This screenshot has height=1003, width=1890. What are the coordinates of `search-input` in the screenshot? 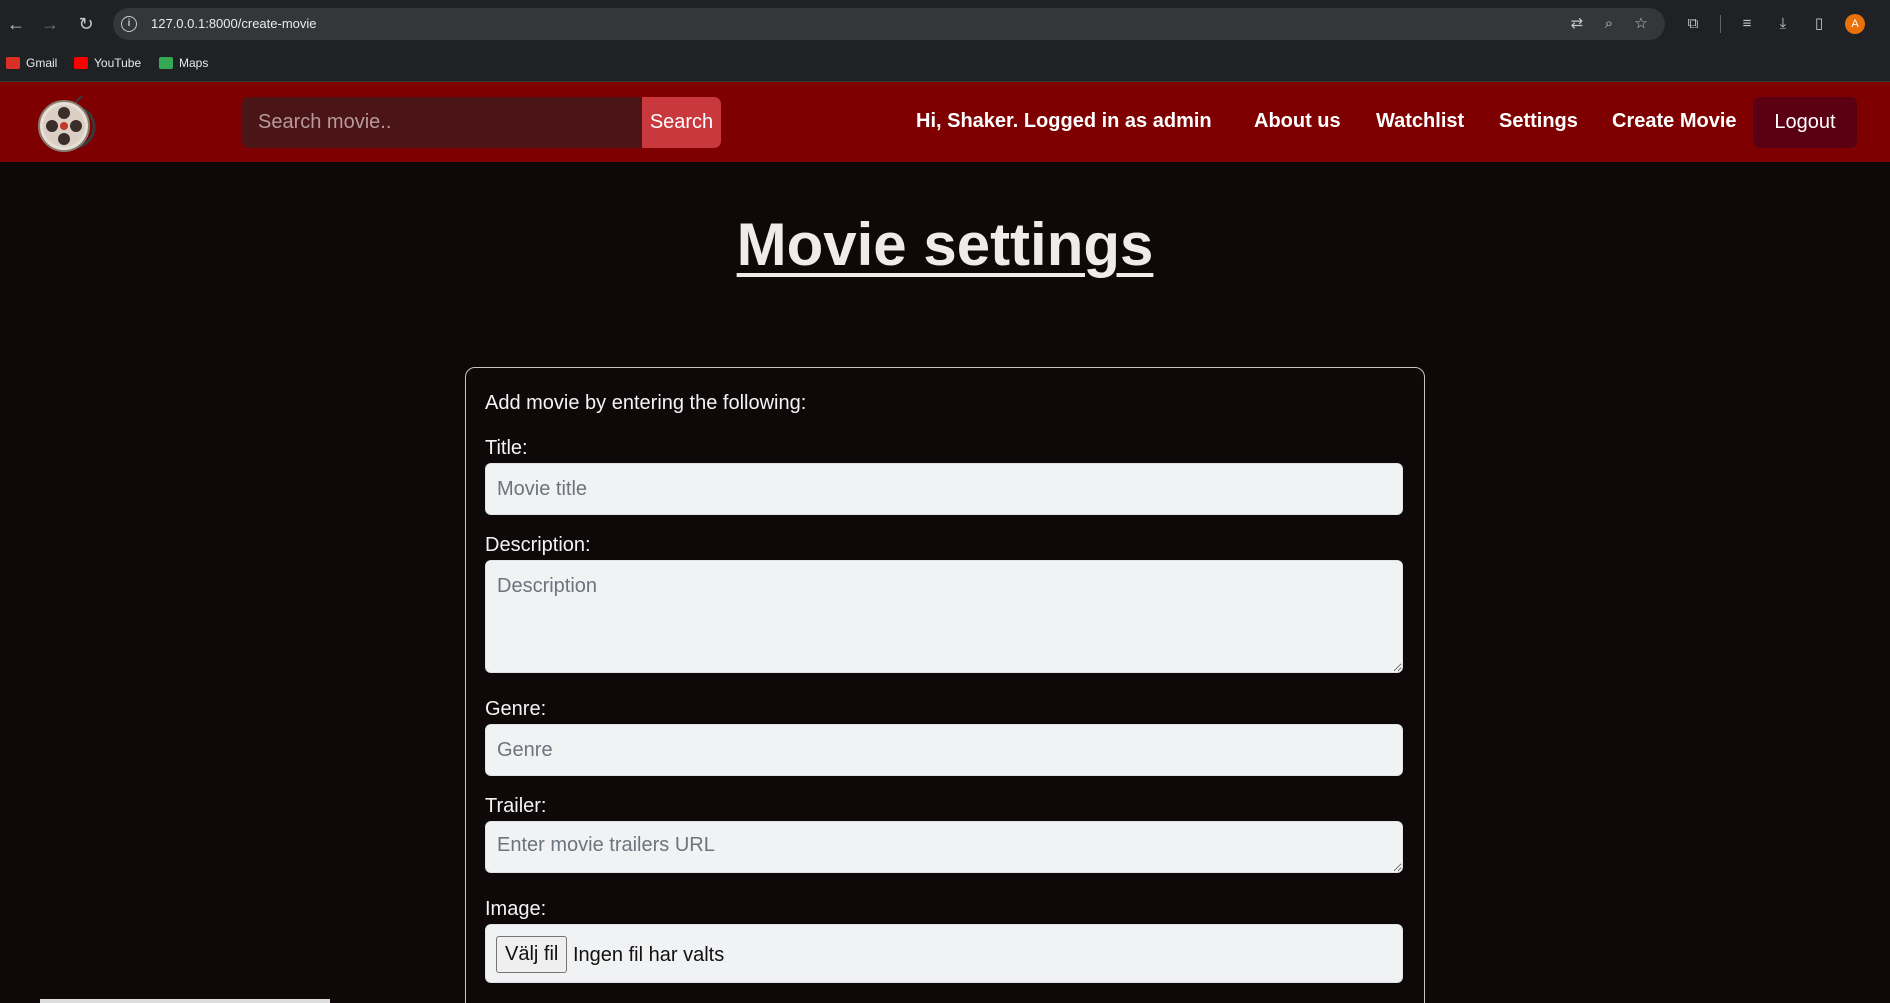 It's located at (442, 122).